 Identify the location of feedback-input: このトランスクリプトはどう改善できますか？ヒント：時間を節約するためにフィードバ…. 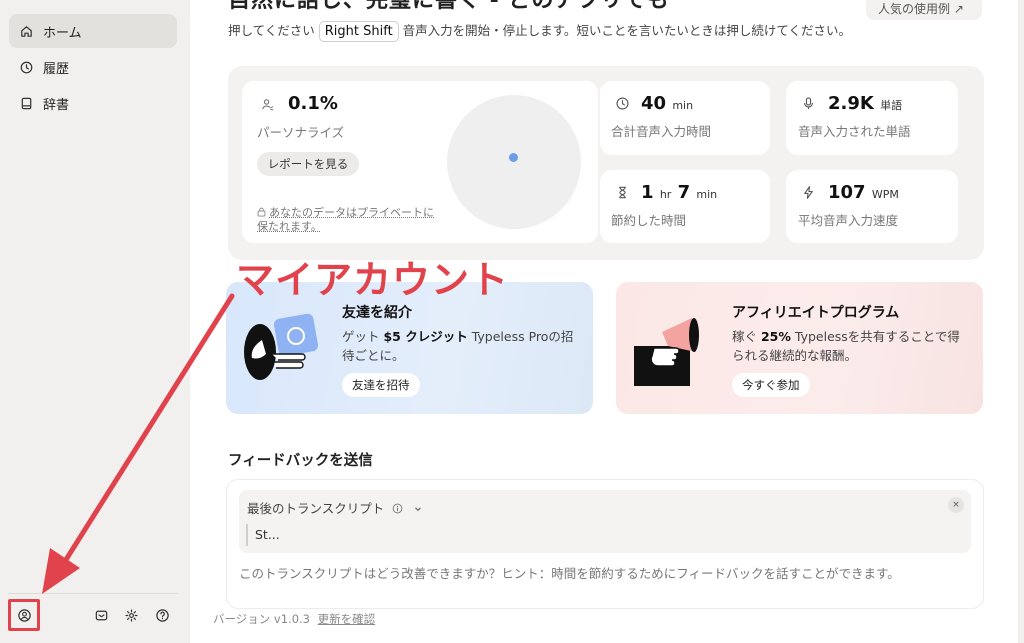
(569, 572).